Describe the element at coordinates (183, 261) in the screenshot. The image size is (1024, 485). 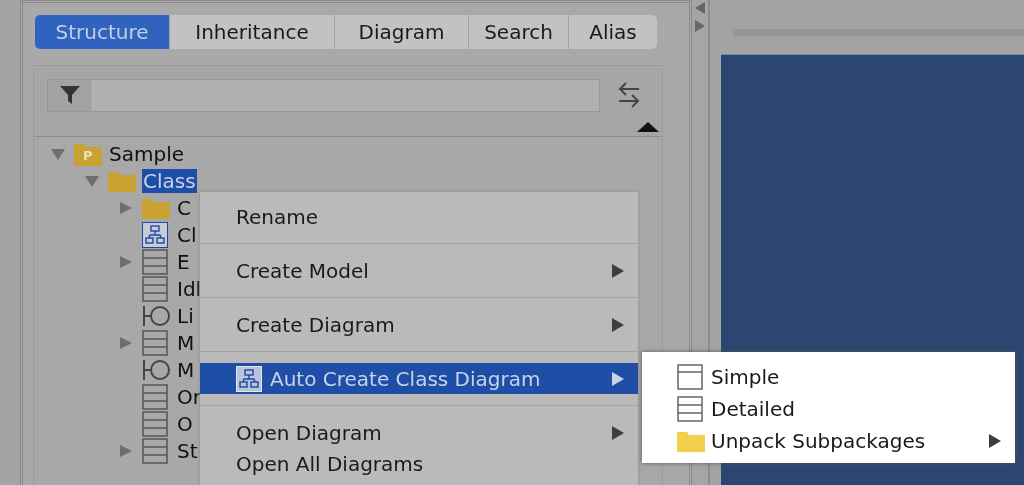
I see `tree-item: E` at that location.